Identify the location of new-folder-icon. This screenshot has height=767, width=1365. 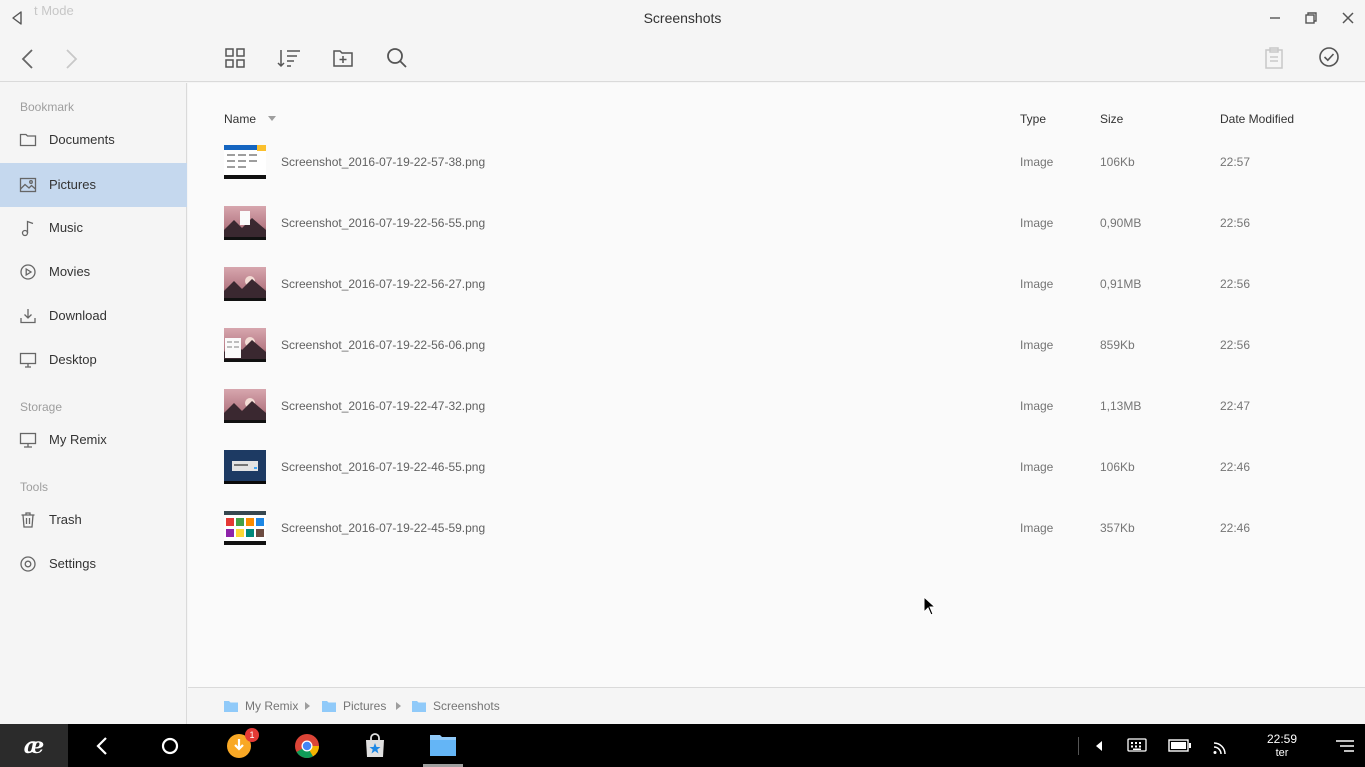
(343, 58).